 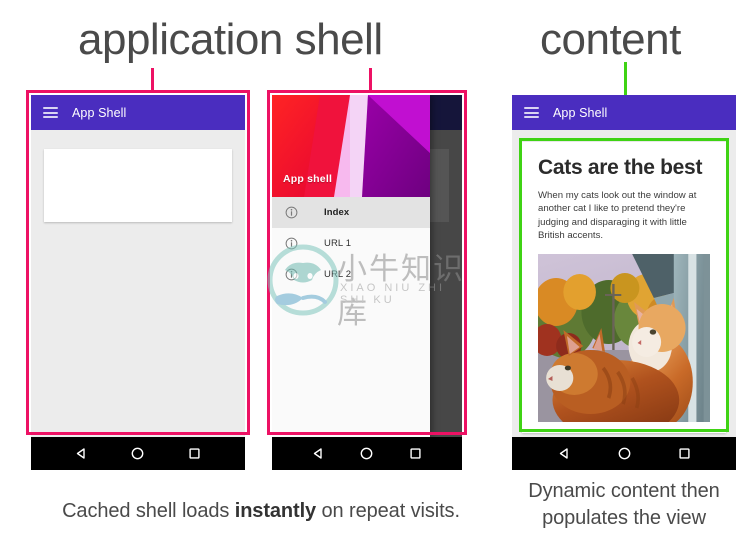 I want to click on drawer-header: App shell, so click(x=351, y=146).